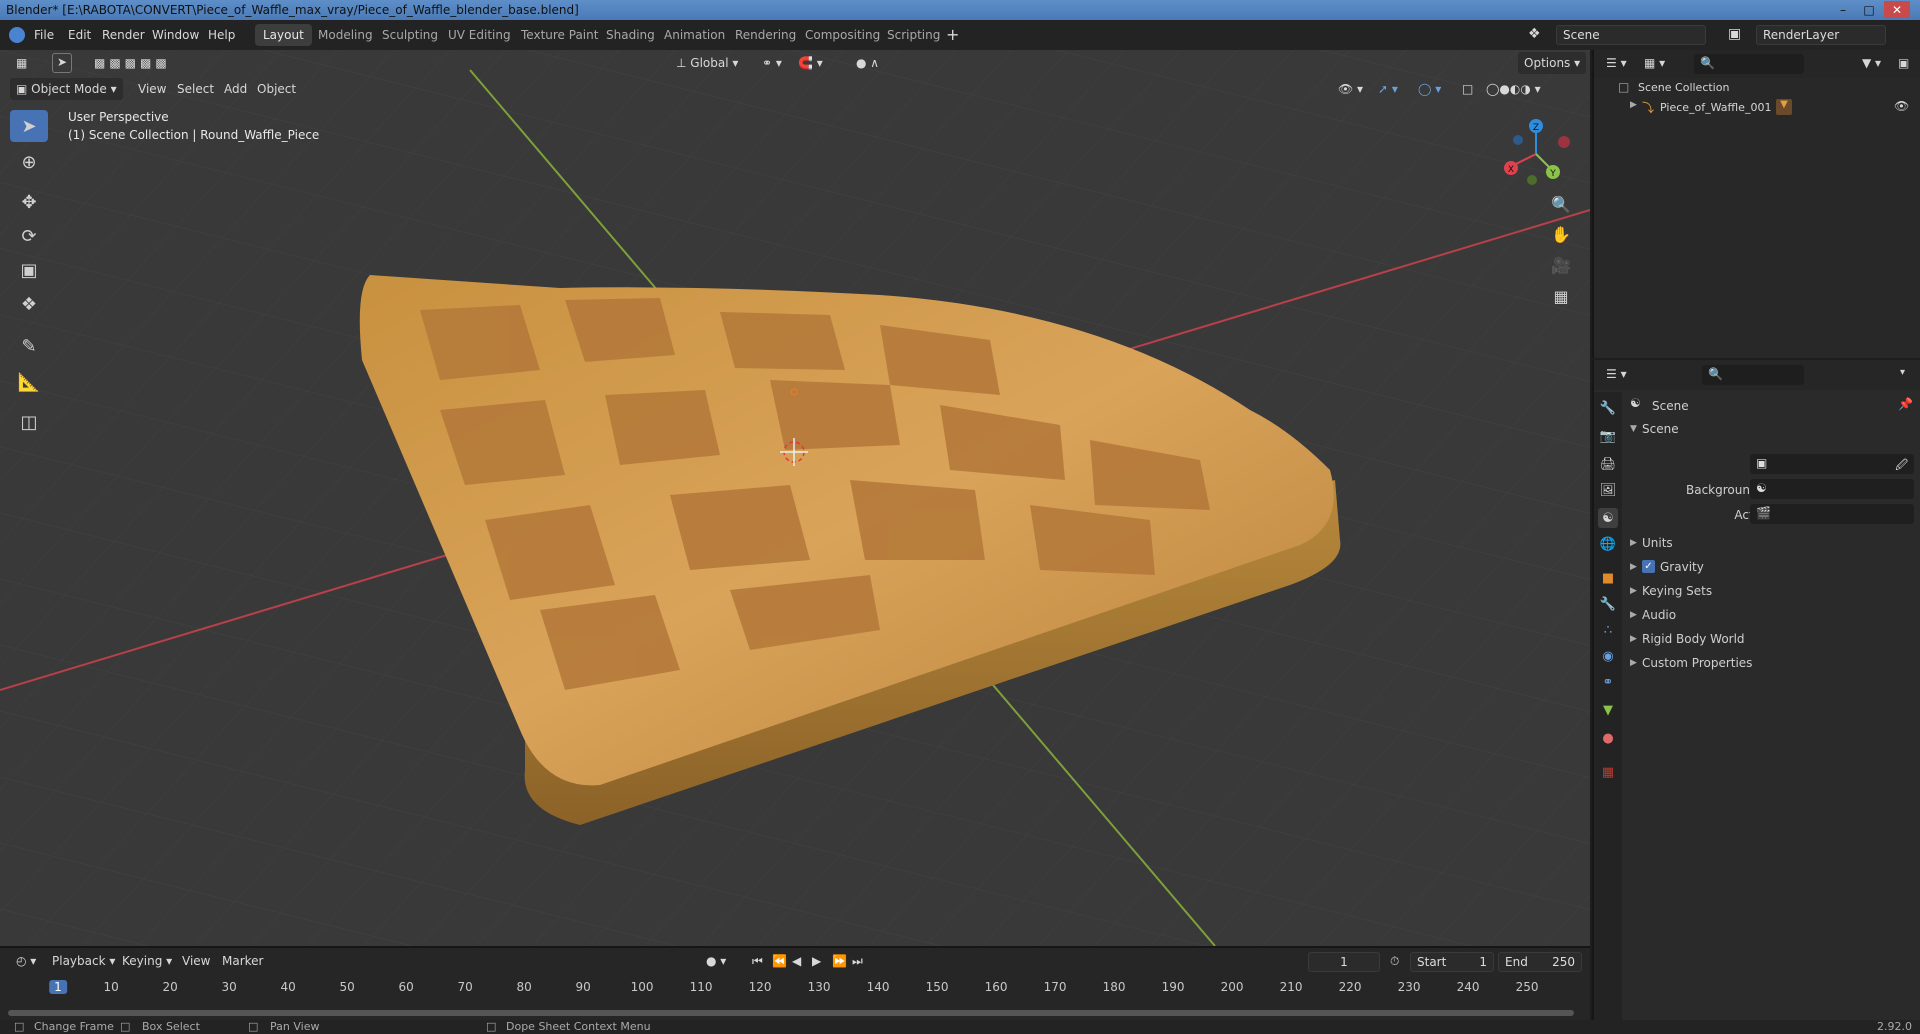  What do you see at coordinates (694, 35) in the screenshot?
I see `tab-animation: Animation` at bounding box center [694, 35].